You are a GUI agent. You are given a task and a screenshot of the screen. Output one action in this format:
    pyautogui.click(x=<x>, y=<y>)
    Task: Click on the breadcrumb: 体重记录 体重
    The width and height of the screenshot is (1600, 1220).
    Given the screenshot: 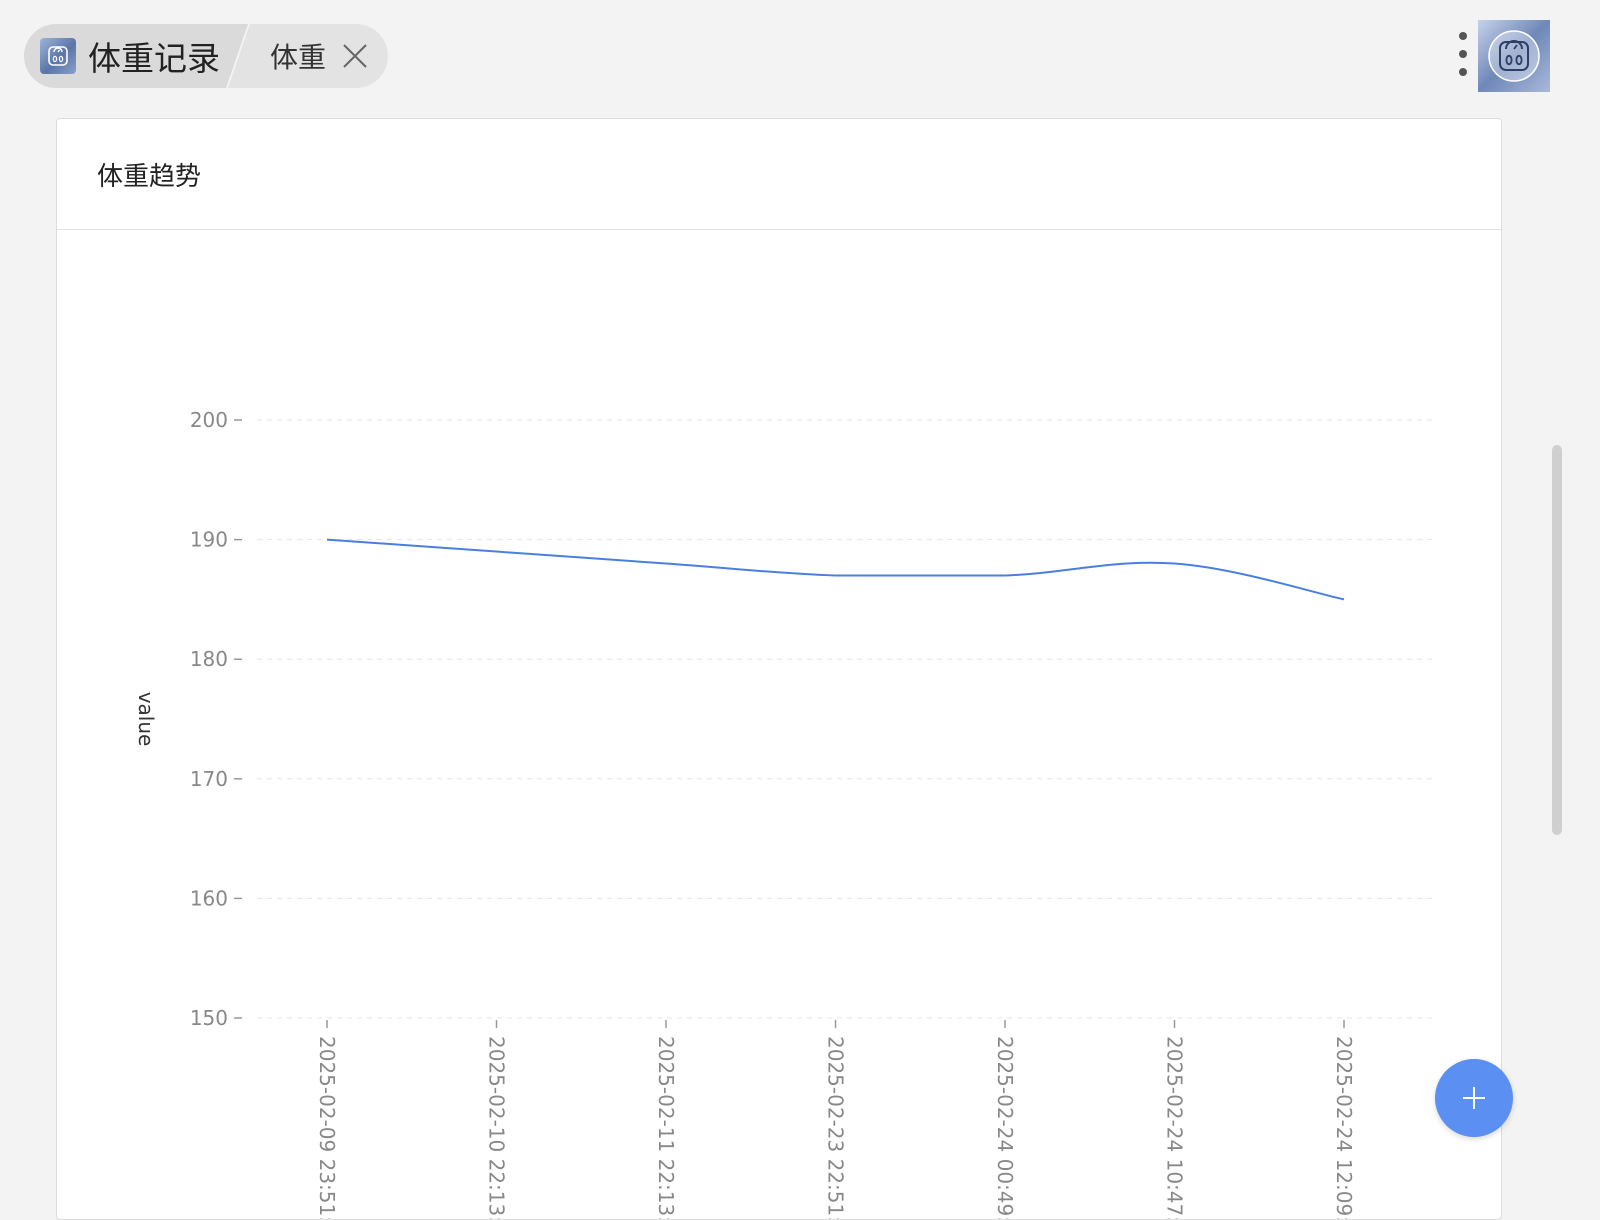 What is the action you would take?
    pyautogui.click(x=206, y=56)
    